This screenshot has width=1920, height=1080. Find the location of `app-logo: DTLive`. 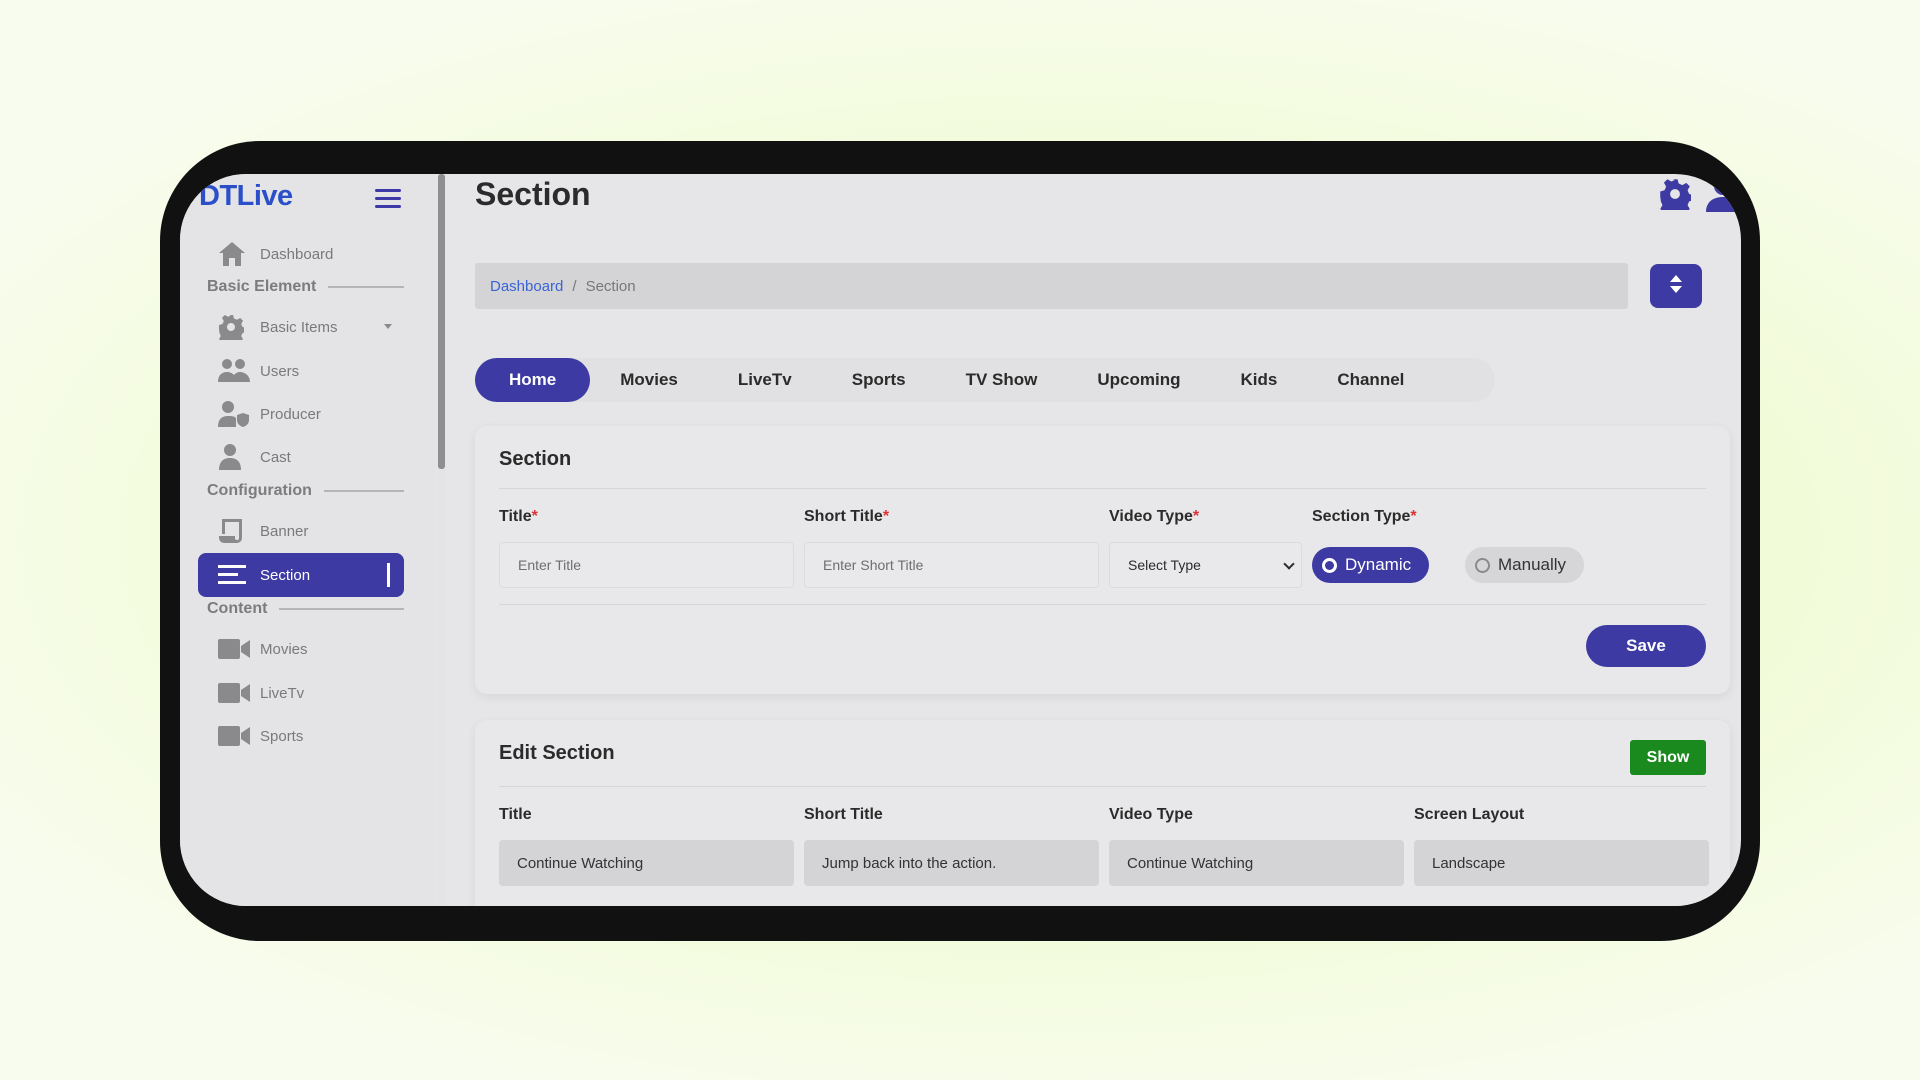

app-logo: DTLive is located at coordinates (246, 196).